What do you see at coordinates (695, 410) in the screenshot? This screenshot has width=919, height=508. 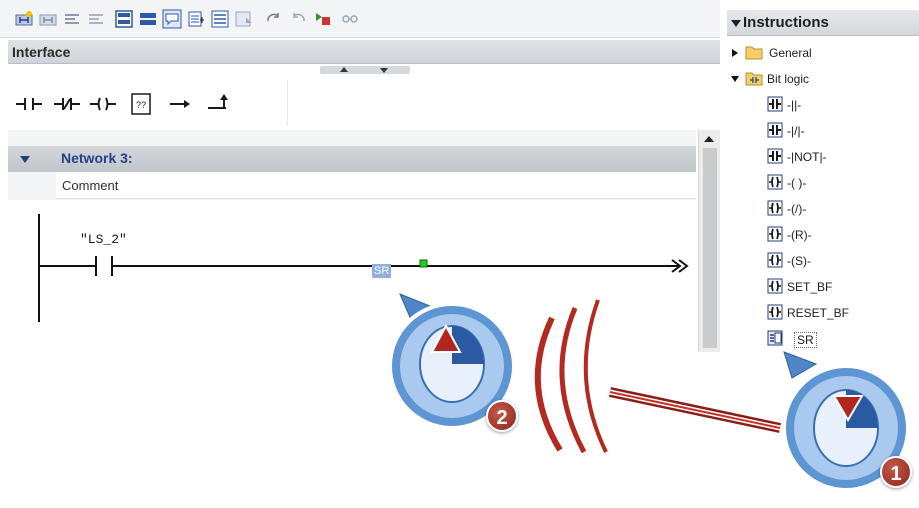 I see `mouse-cable-core` at bounding box center [695, 410].